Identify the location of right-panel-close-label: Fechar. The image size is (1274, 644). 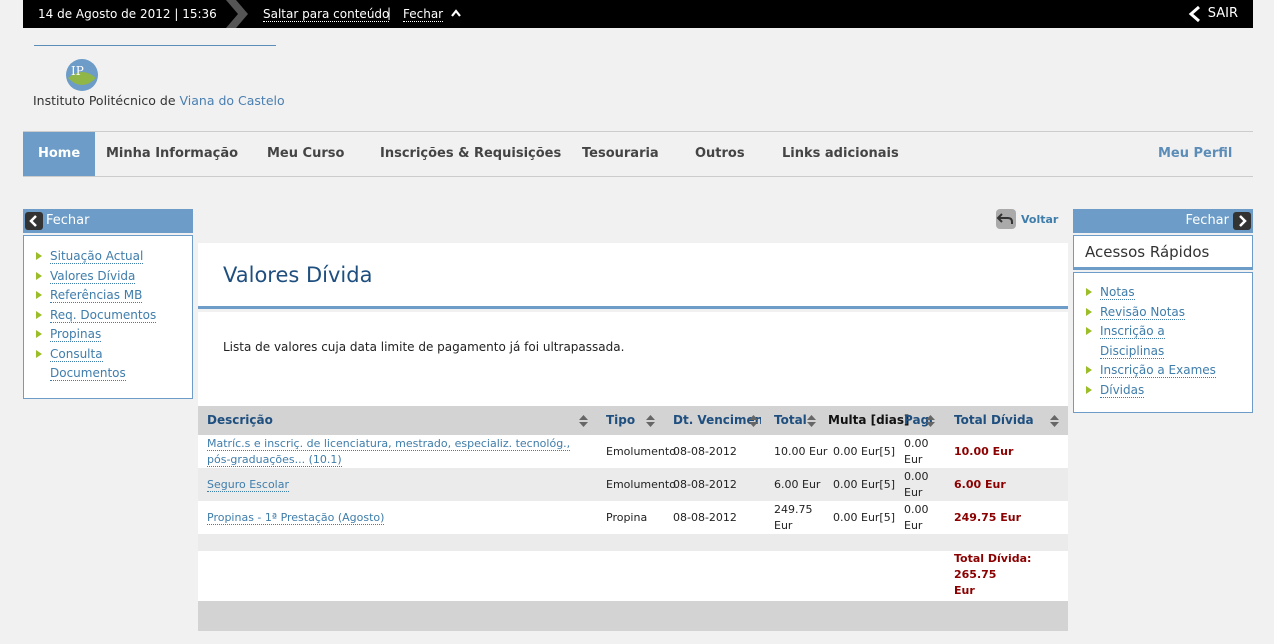
(1207, 220).